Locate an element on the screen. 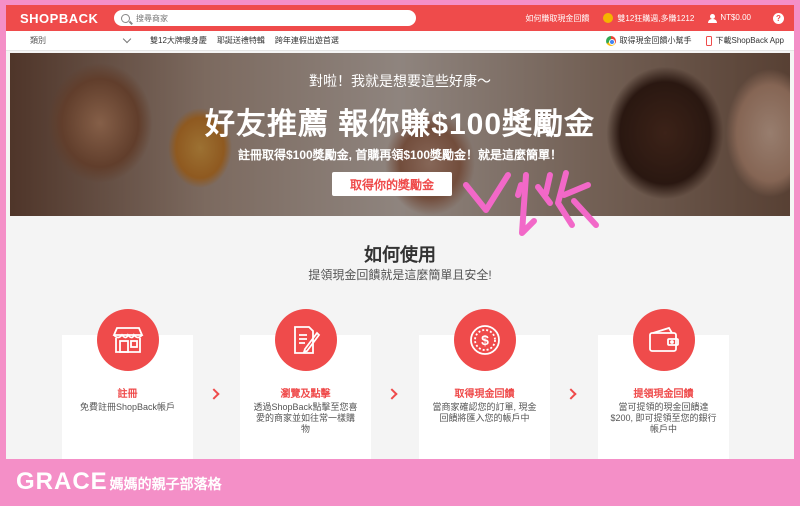  category-dropdown: 類別 is located at coordinates (81, 40).